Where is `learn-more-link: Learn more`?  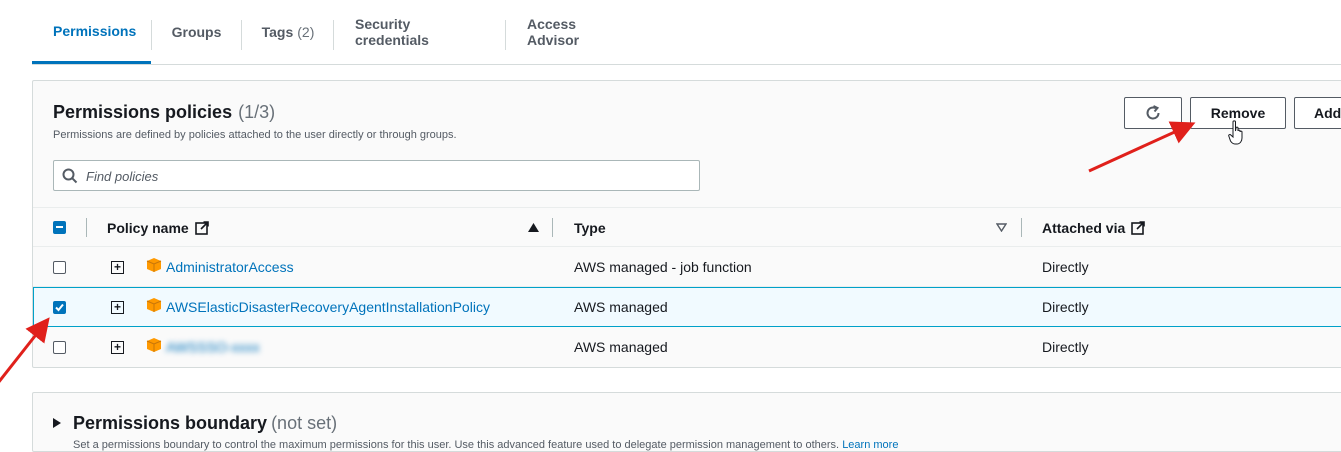
learn-more-link: Learn more is located at coordinates (870, 445).